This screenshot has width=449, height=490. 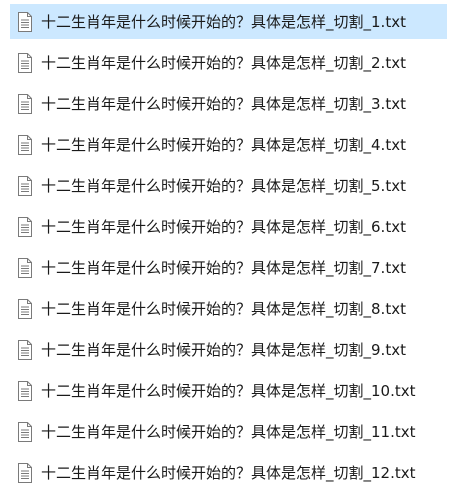 I want to click on file-item: 十二生肖年是什么时候开始的？具体是怎样_切割_2.txt, so click(x=228, y=62).